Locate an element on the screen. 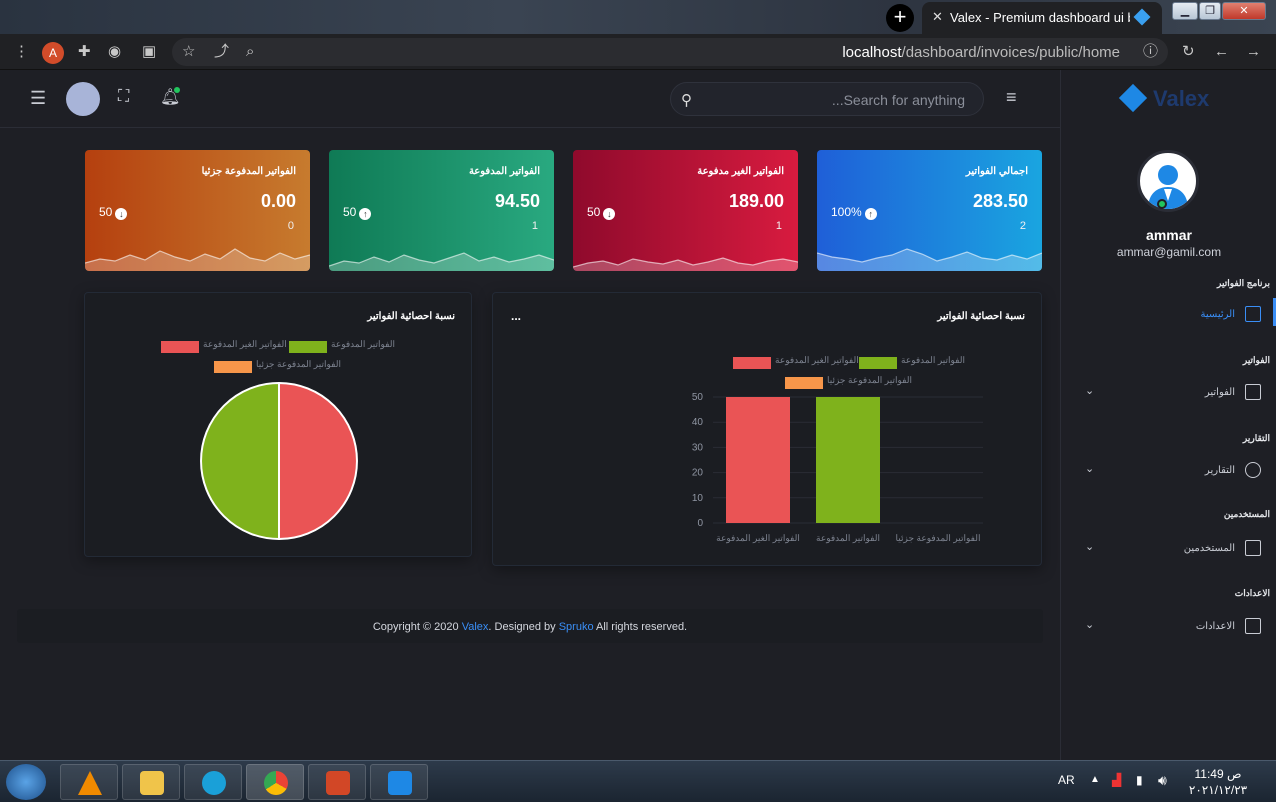 This screenshot has height=802, width=1276. profile-picture is located at coordinates (1168, 181).